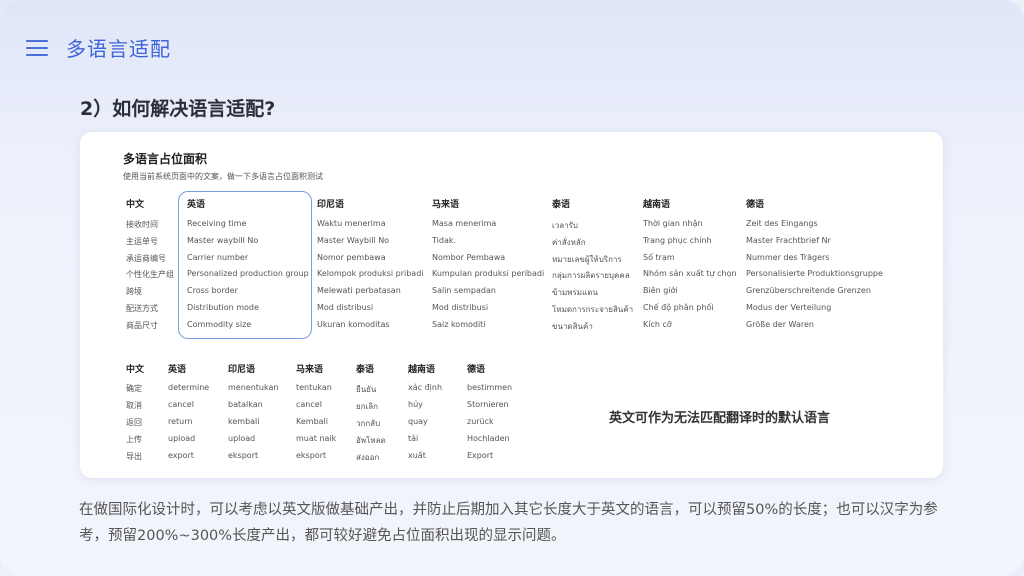 The width and height of the screenshot is (1024, 576). I want to click on table2-cell: 上传, so click(134, 439).